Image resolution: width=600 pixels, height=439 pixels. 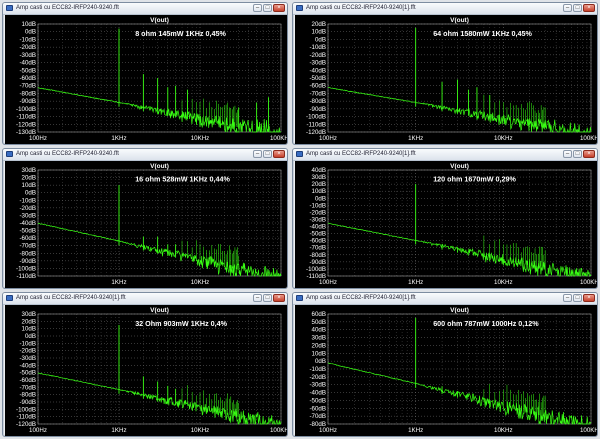 I want to click on y-tick-label: -120dB, so click(x=26, y=124).